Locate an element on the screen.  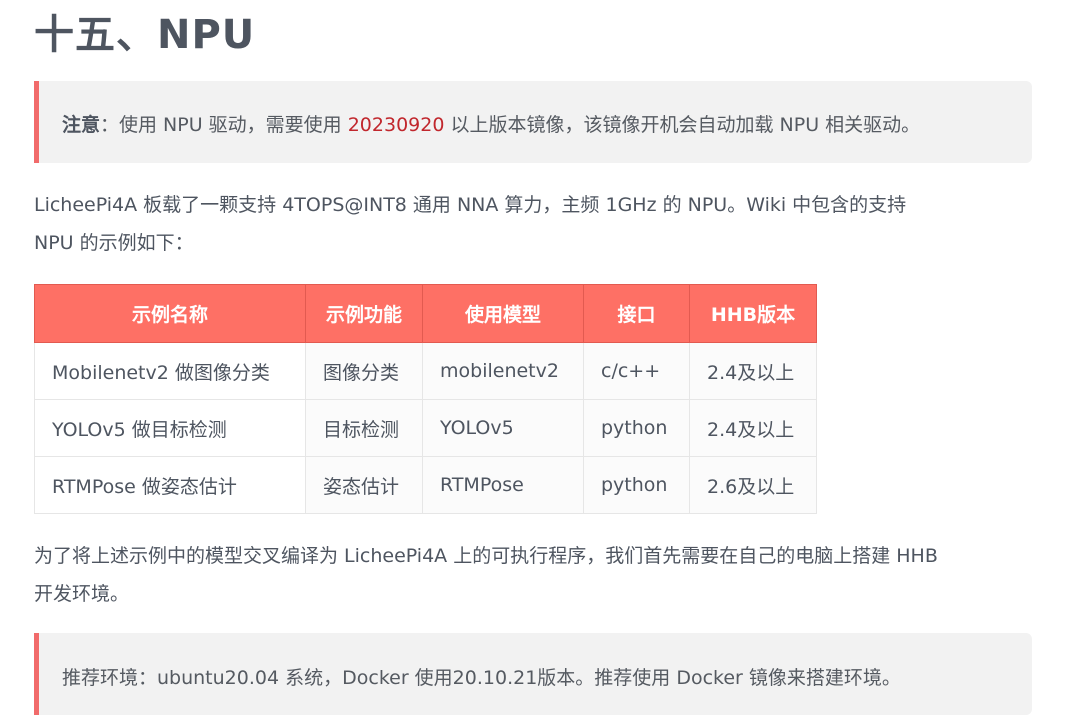
table-row: YOLOv5 做目标检测 目标检测 YOLOv5 python 2.4及以上 is located at coordinates (425, 428).